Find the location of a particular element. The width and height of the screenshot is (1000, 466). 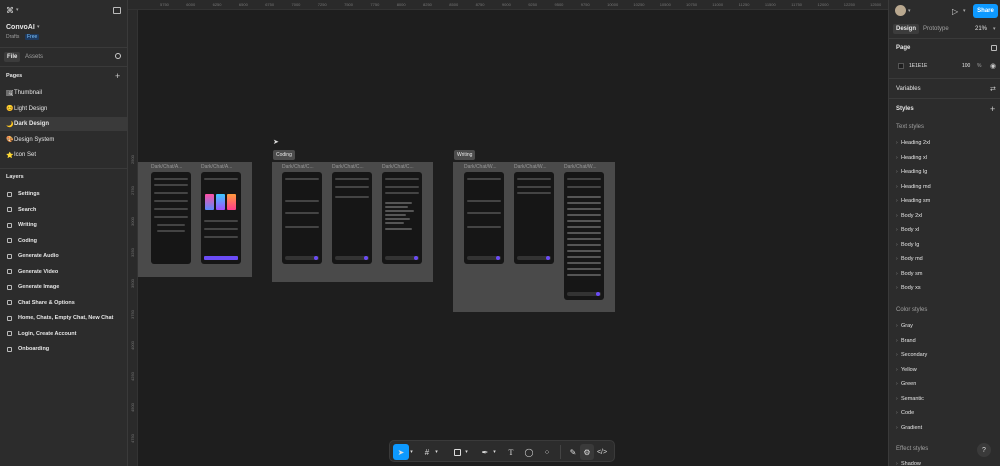

style-item: › Brand is located at coordinates (944, 341).